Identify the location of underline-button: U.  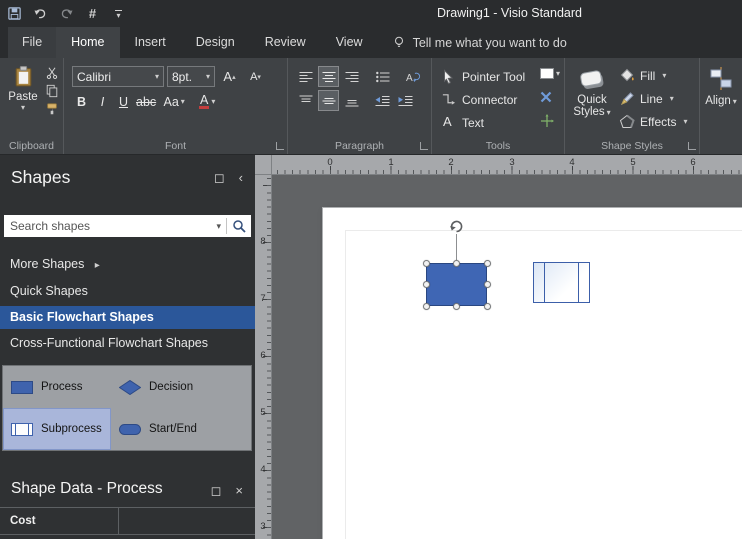
(123, 101).